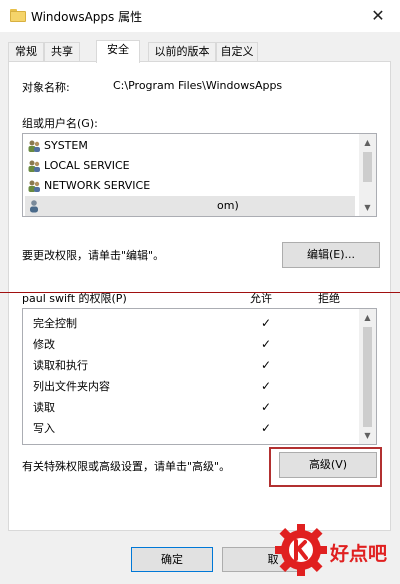 The height and width of the screenshot is (584, 400). Describe the element at coordinates (359, 554) in the screenshot. I see `watermark-text: 好点吧` at that location.